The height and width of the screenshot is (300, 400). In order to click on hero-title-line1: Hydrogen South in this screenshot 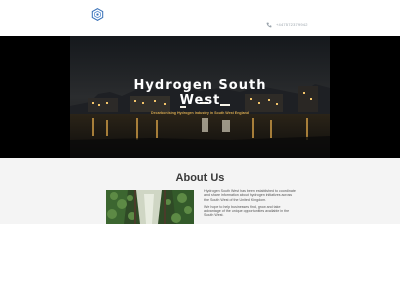, I will do `click(200, 85)`.